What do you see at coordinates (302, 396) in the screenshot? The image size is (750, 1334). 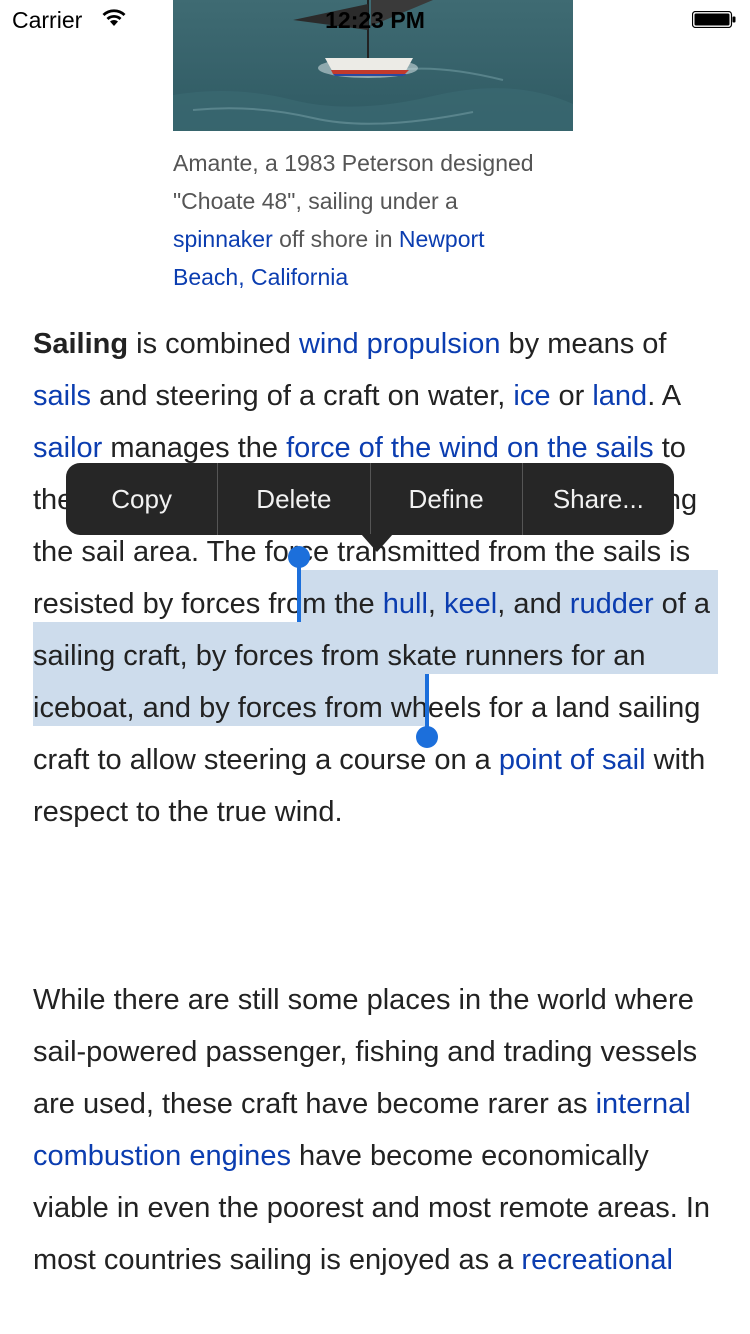 I see `text-run: and steering of a craft on water,` at bounding box center [302, 396].